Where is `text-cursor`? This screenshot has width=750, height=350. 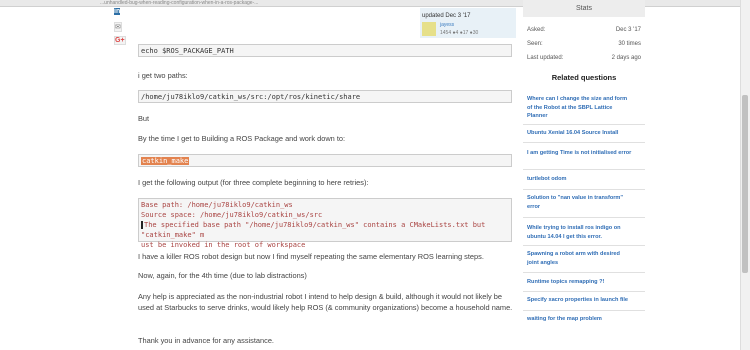
text-cursor is located at coordinates (142, 225).